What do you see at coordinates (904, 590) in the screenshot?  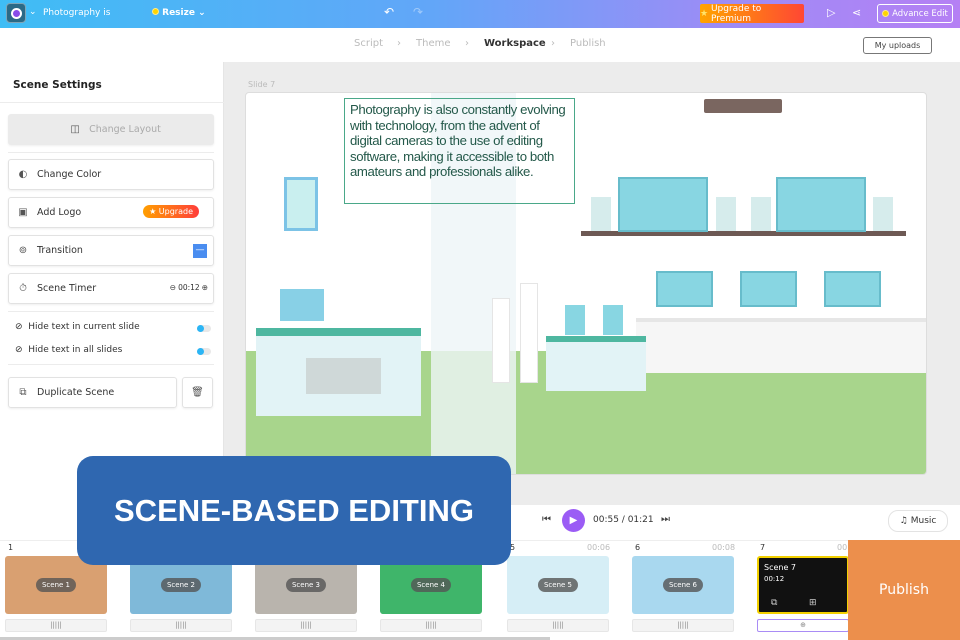 I see `publish-button: Publish` at bounding box center [904, 590].